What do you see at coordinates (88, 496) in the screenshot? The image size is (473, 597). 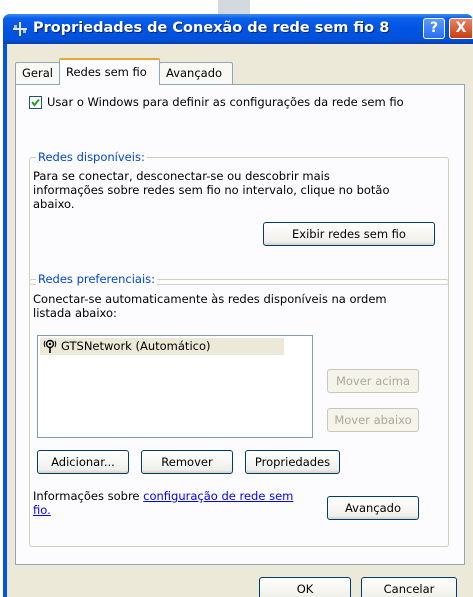 I see `info-prefix: Informações sobre` at bounding box center [88, 496].